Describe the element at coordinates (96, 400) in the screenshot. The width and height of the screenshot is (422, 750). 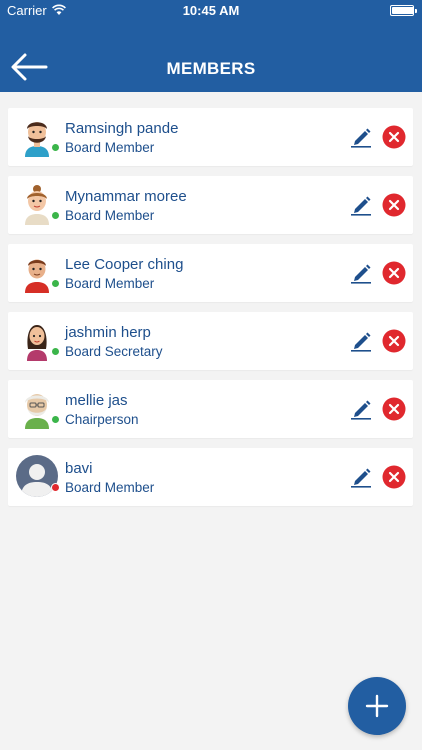
I see `member-name: mellie jas` at that location.